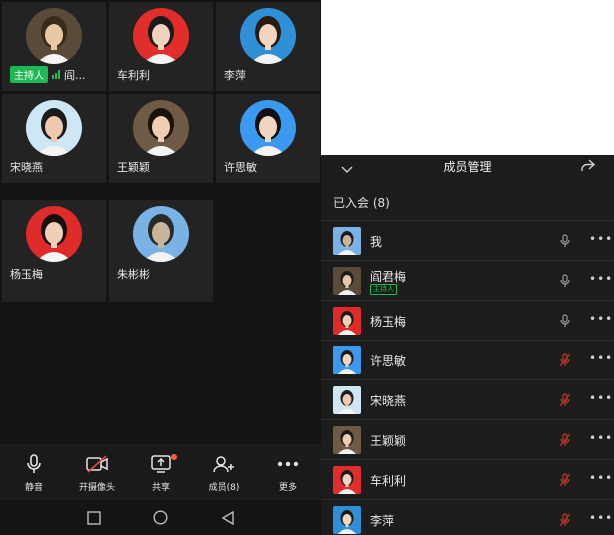 Image resolution: width=614 pixels, height=535 pixels. I want to click on member-name: 杨玉梅, so click(388, 321).